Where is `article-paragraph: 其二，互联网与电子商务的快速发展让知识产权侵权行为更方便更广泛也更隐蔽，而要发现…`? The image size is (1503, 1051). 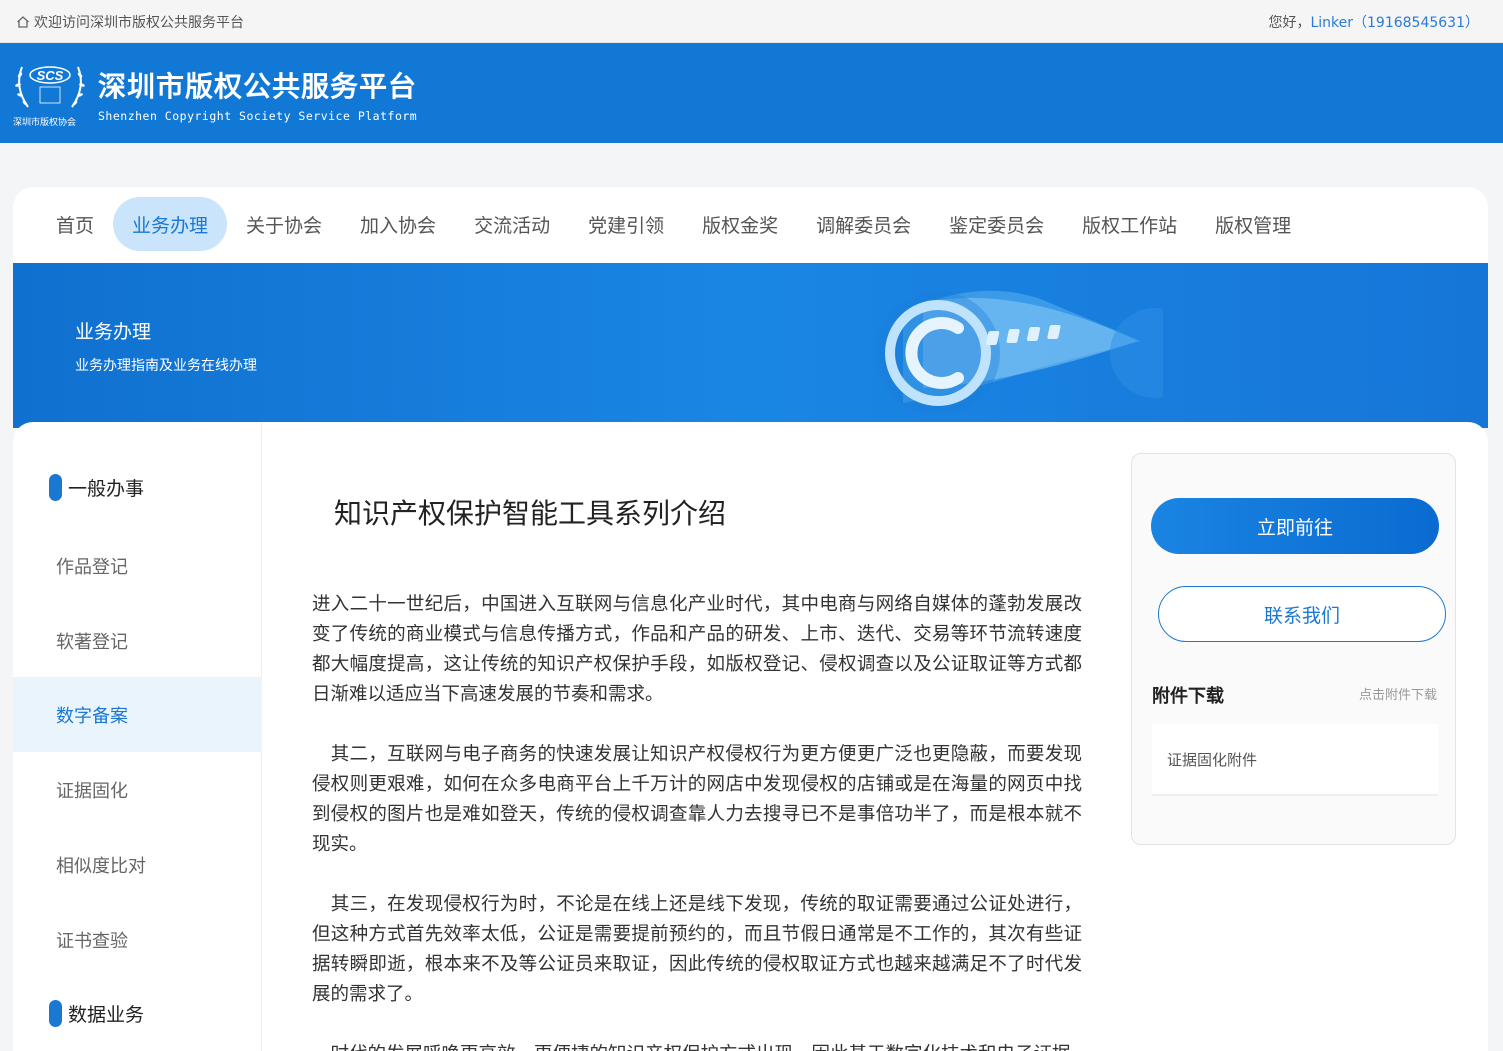 article-paragraph: 其二，互联网与电子商务的快速发展让知识产权侵权行为更方便更广泛也更隐蔽，而要发现… is located at coordinates (697, 799).